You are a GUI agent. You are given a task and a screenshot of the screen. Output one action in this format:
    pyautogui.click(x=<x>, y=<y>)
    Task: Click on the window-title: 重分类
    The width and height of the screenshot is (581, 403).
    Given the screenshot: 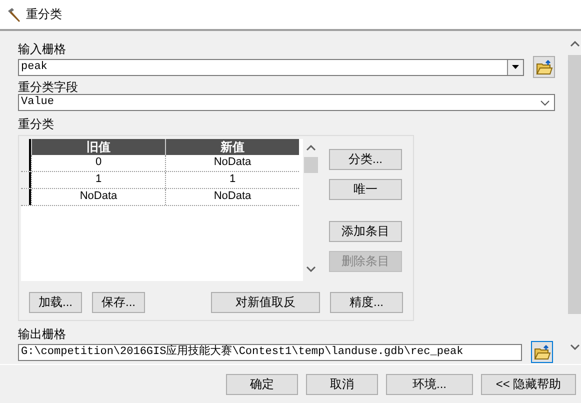 What is the action you would take?
    pyautogui.click(x=44, y=14)
    